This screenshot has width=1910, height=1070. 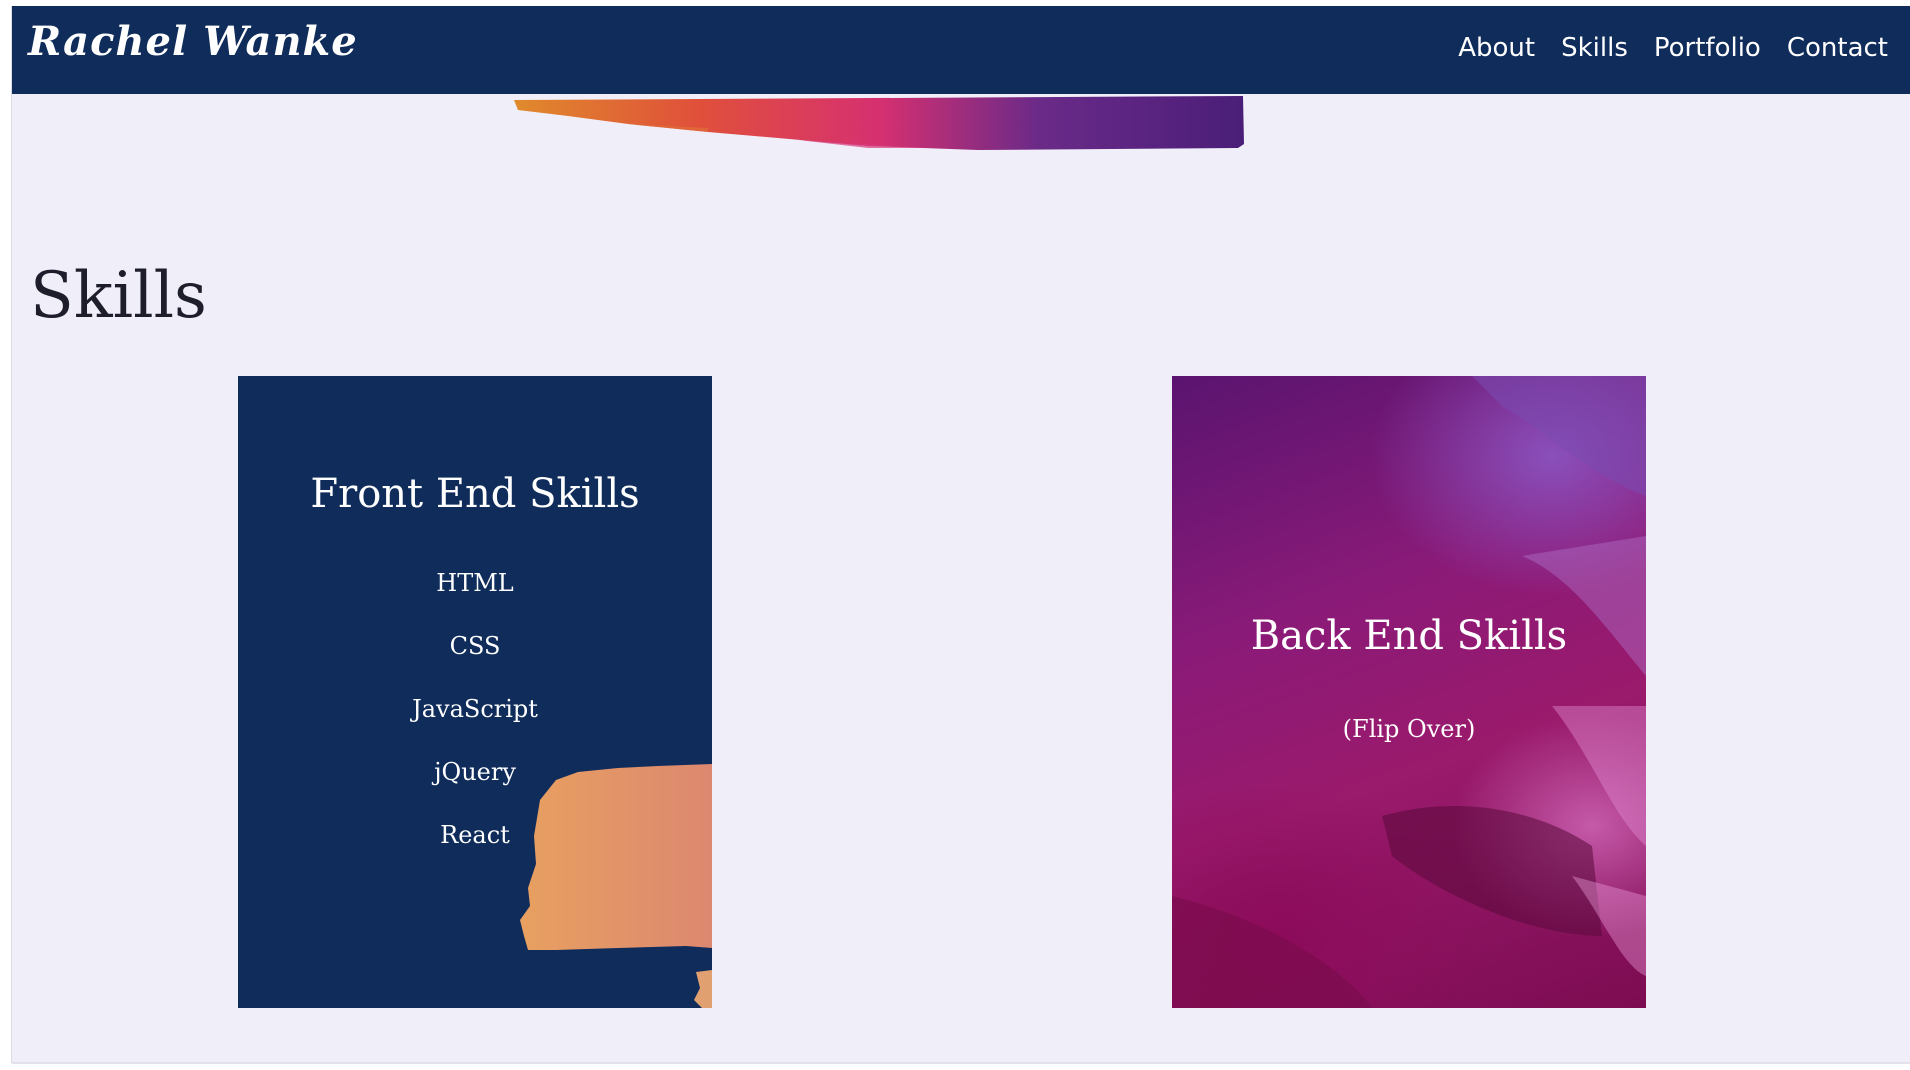 What do you see at coordinates (475, 709) in the screenshot?
I see `skill-item-javascript: JavaScript` at bounding box center [475, 709].